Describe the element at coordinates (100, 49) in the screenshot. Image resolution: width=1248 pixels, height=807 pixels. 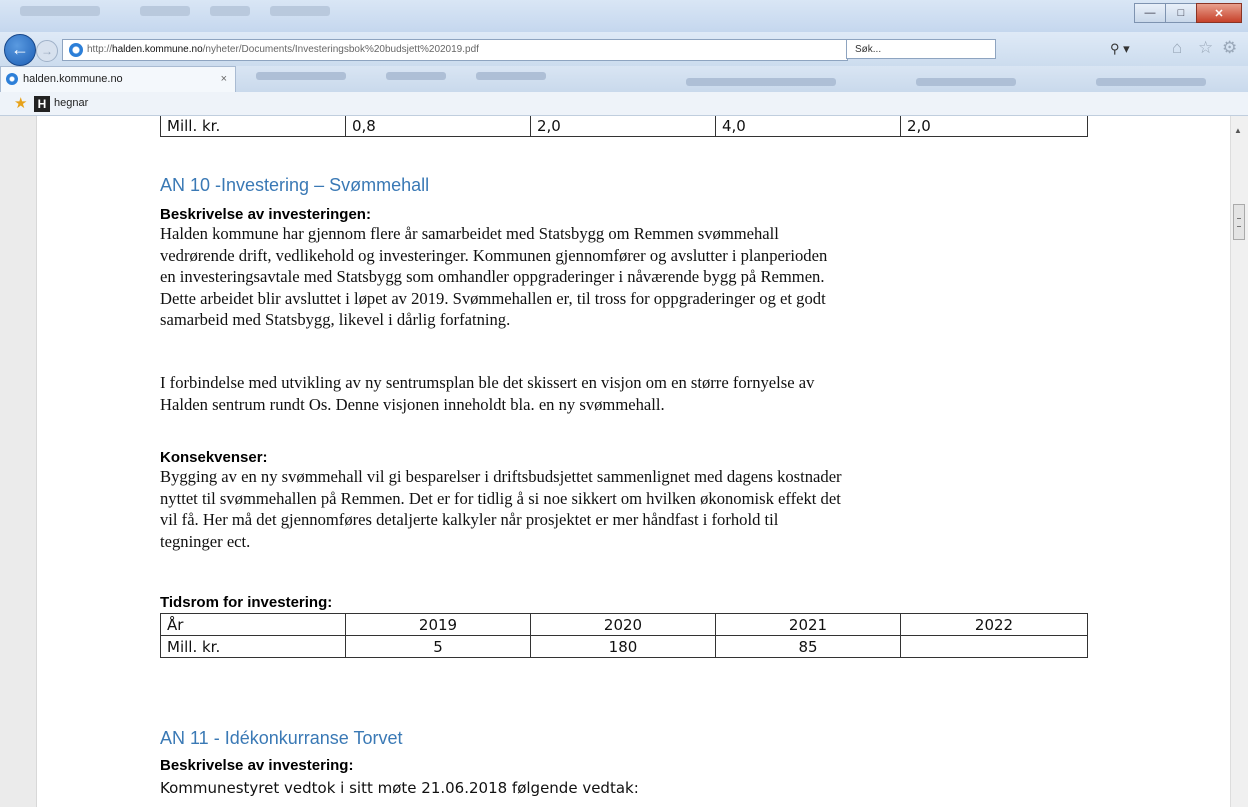
I see `url-protocol: http://` at that location.